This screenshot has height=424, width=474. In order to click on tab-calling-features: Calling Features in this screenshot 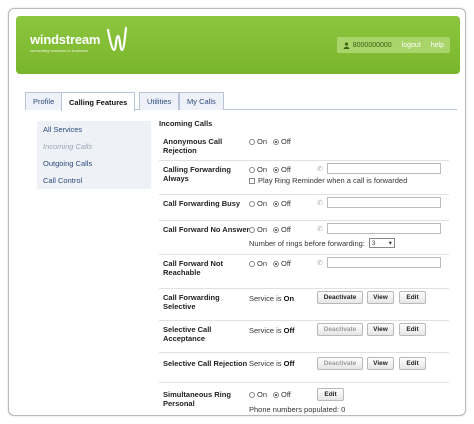, I will do `click(98, 101)`.